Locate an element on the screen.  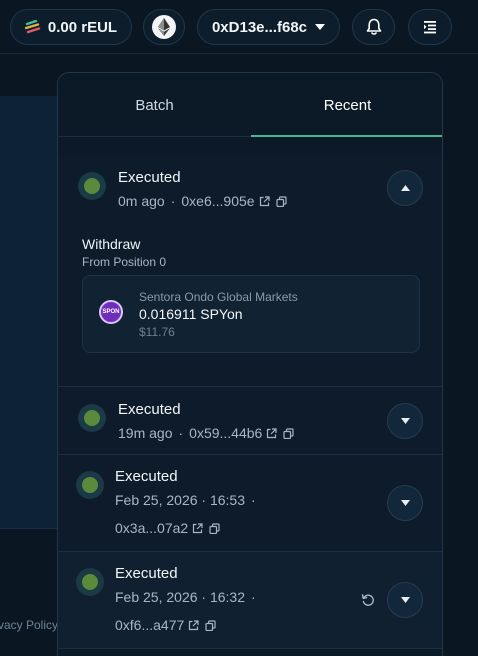
menu-icon is located at coordinates (430, 27).